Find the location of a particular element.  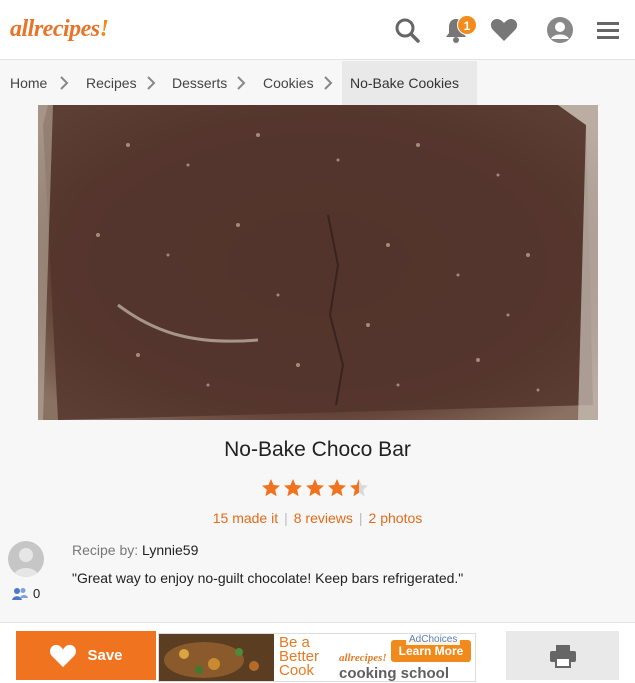

ad-choices-link: AdChoices is located at coordinates (433, 639).